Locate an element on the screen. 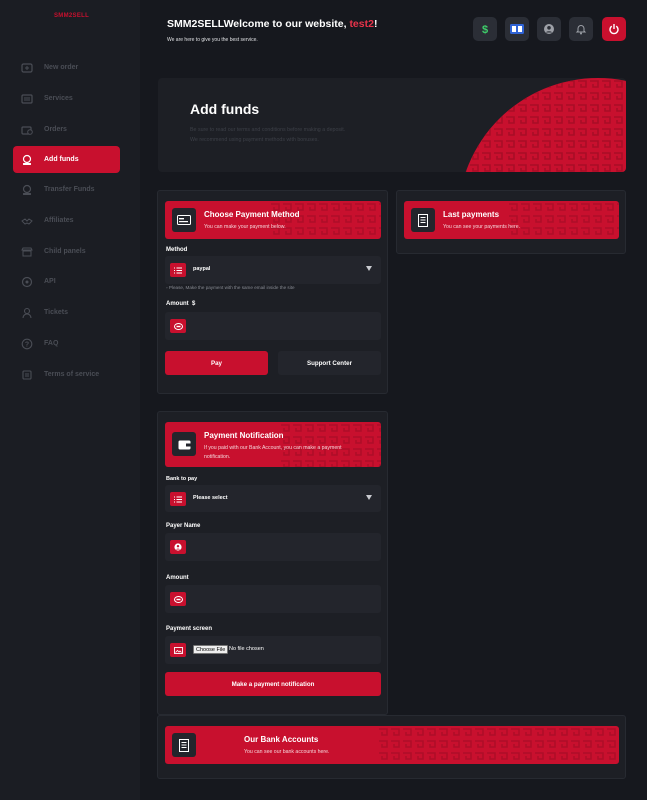 Image resolution: width=647 pixels, height=800 pixels. brand-logo: SMM2SELL is located at coordinates (71, 16).